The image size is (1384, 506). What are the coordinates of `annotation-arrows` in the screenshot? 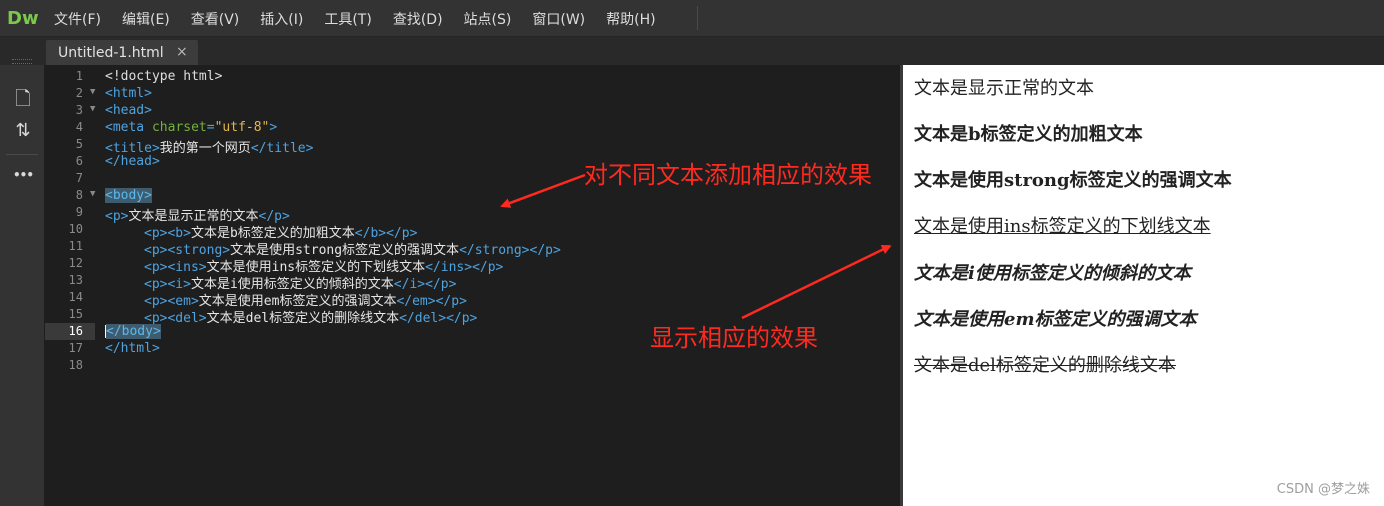 It's located at (696, 246).